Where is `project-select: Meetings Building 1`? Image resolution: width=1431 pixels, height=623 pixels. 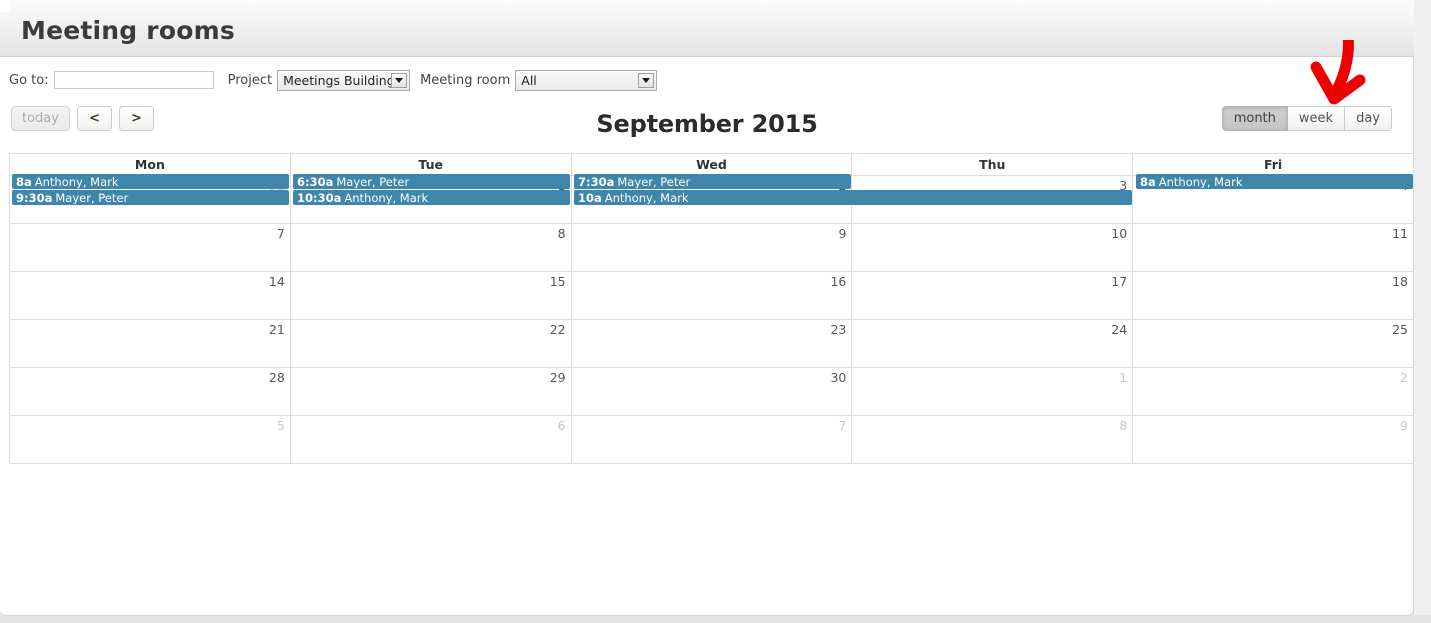
project-select: Meetings Building 1 is located at coordinates (344, 80).